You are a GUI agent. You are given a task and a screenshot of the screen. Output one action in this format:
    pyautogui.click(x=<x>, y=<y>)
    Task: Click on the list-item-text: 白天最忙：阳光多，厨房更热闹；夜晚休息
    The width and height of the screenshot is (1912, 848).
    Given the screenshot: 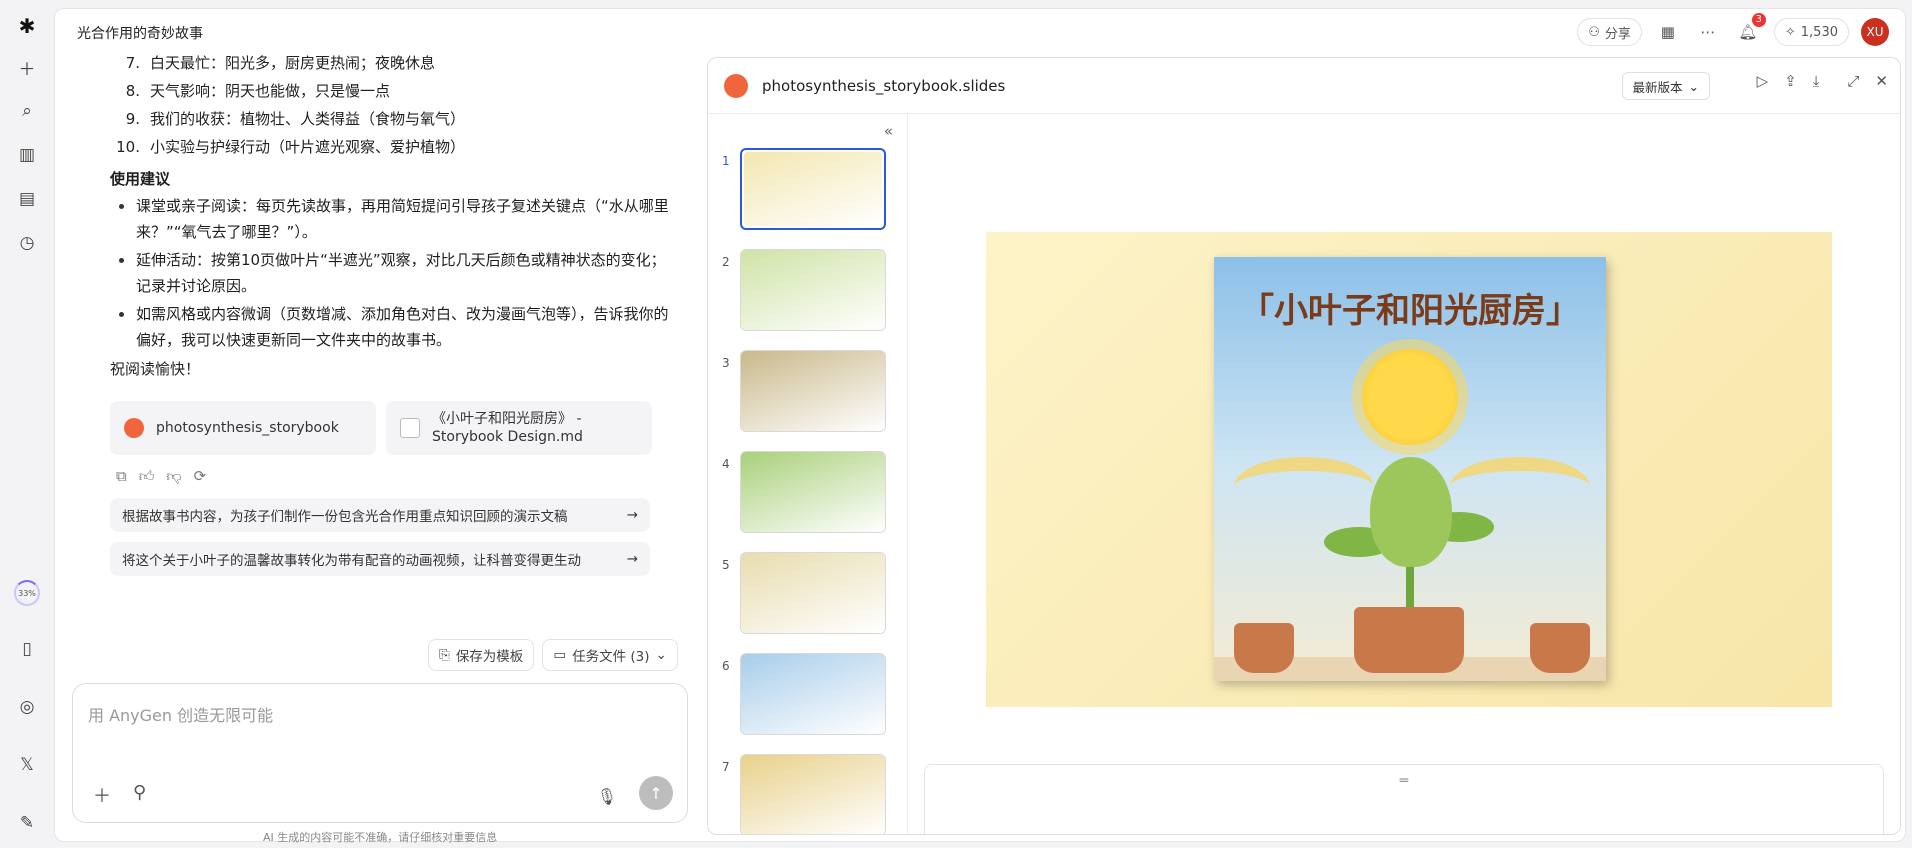 What is the action you would take?
    pyautogui.click(x=293, y=63)
    